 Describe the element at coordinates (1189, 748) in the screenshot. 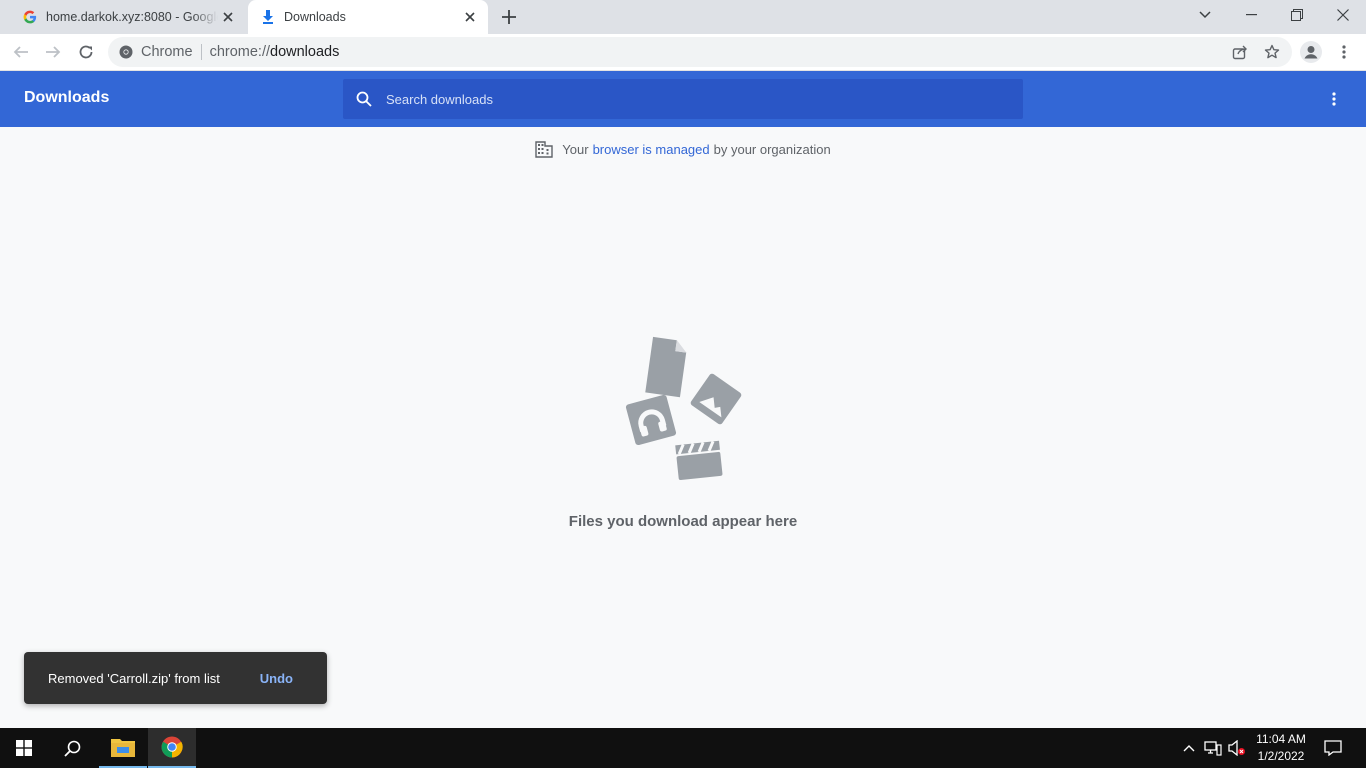

I see `show-hidden-icons-chevron-up-icon` at that location.